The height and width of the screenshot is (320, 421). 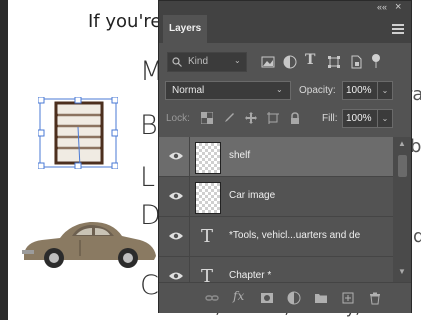 I want to click on layers-bottom-bar: fx, so click(x=285, y=297).